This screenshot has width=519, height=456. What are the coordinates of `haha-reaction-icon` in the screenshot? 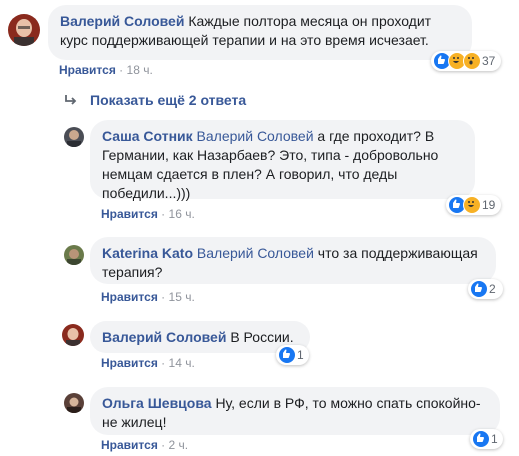 It's located at (472, 205).